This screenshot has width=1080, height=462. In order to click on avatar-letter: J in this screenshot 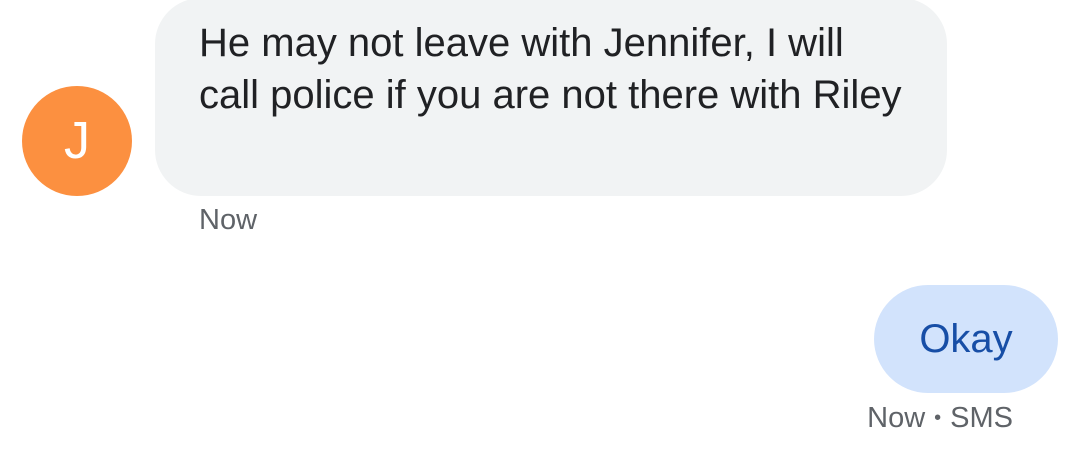, I will do `click(77, 141)`.